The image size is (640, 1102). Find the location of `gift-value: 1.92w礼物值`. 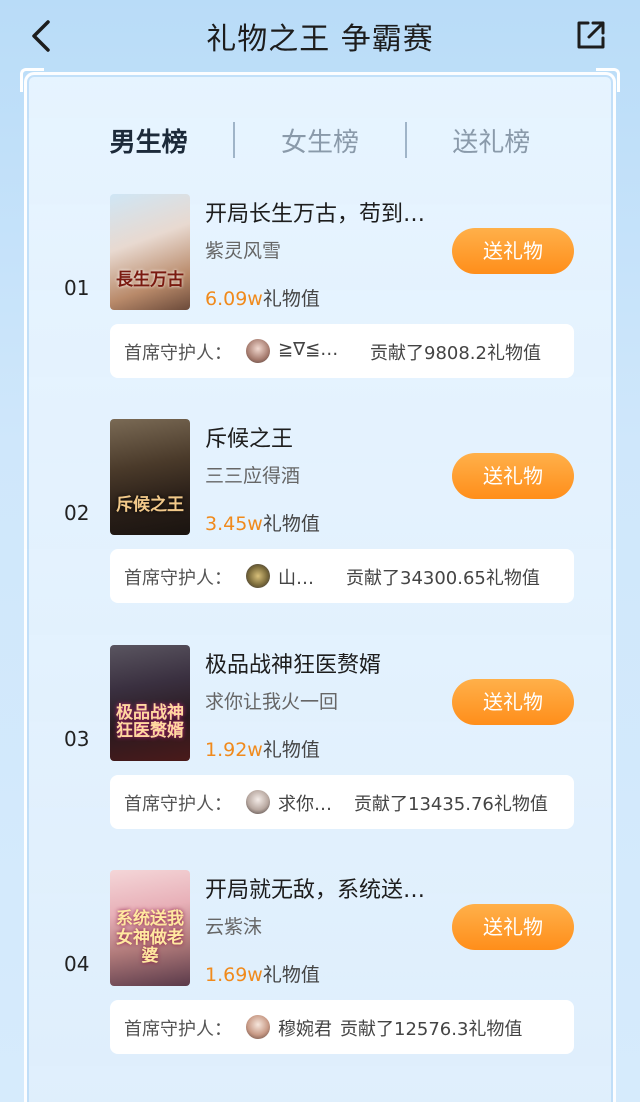

gift-value: 1.92w礼物值 is located at coordinates (262, 748).